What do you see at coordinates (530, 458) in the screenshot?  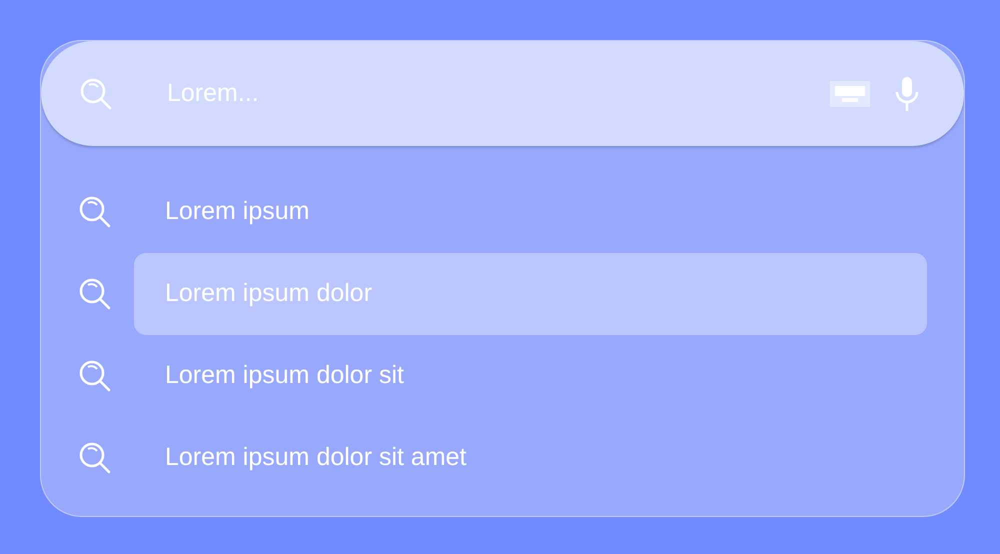 I see `suggestion-item: Lorem ipsum dolor sit amet` at bounding box center [530, 458].